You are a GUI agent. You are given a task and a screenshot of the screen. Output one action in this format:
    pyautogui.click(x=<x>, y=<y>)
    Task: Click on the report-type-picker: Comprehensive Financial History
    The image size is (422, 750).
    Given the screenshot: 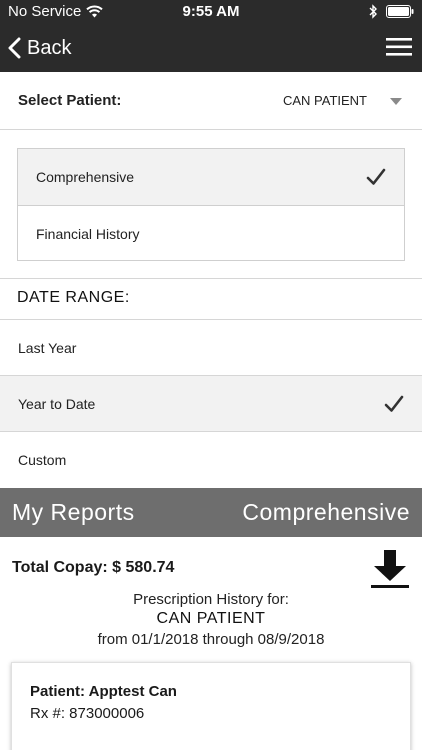 What is the action you would take?
    pyautogui.click(x=211, y=204)
    